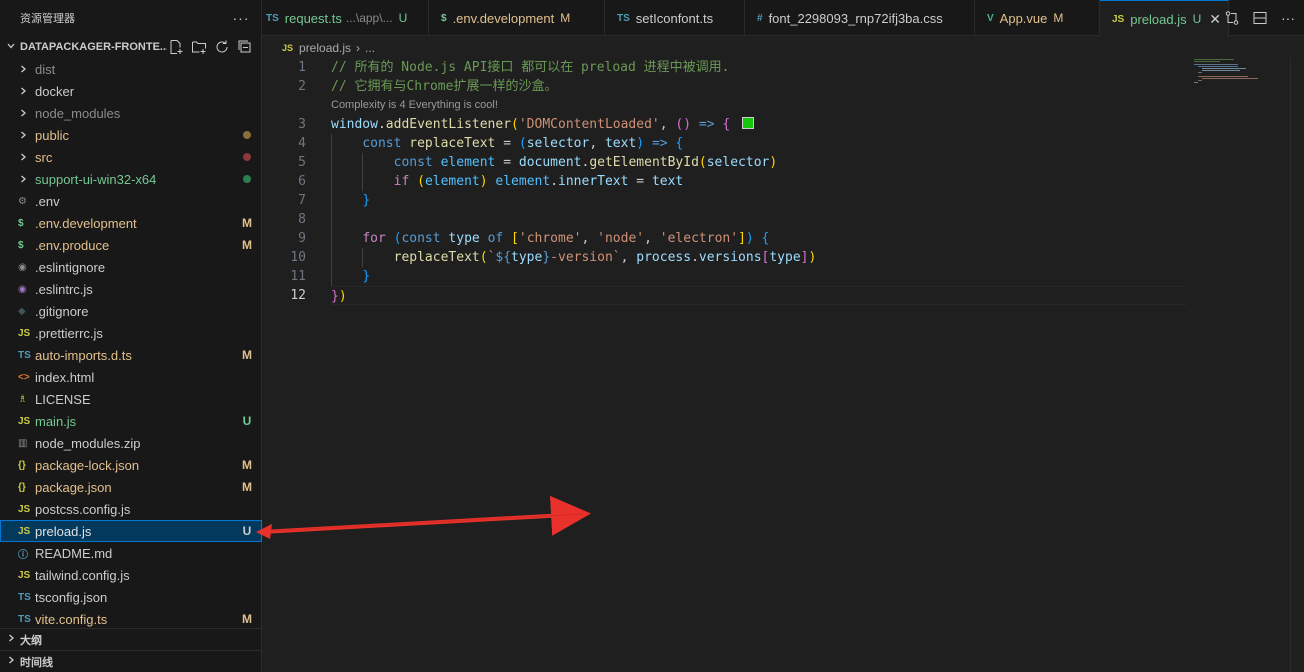  Describe the element at coordinates (302, 238) in the screenshot. I see `line-number: 9` at that location.